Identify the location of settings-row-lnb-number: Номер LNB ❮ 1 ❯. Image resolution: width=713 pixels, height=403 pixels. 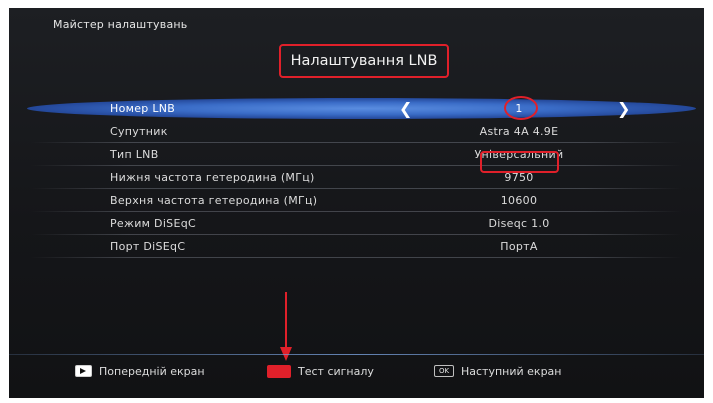
(356, 108).